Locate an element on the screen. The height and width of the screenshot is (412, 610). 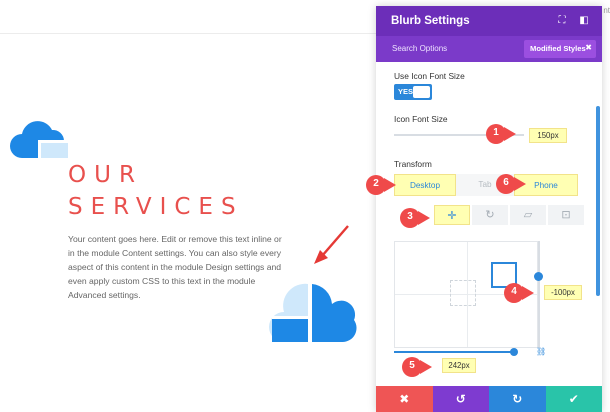
annotation-arrow-icon is located at coordinates (333, 247).